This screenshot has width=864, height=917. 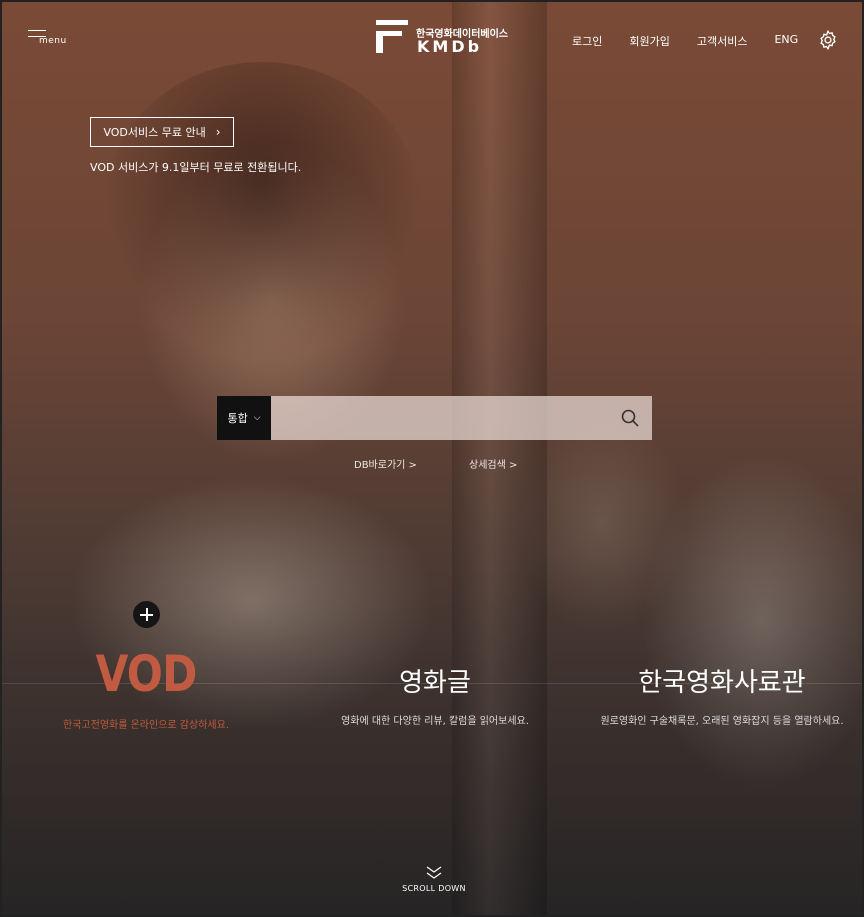 I want to click on search-input, so click(x=461, y=418).